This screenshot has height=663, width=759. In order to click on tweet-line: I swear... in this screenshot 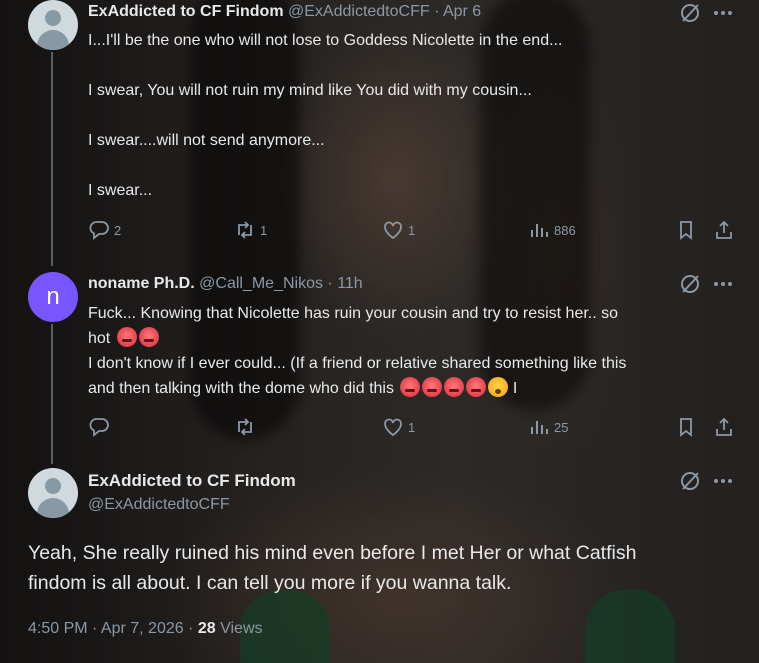, I will do `click(120, 190)`.